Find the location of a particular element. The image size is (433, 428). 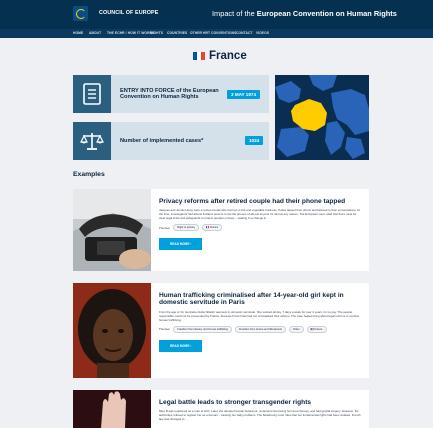

site-title-emphasis: European Convention on Human Rights is located at coordinates (326, 13).